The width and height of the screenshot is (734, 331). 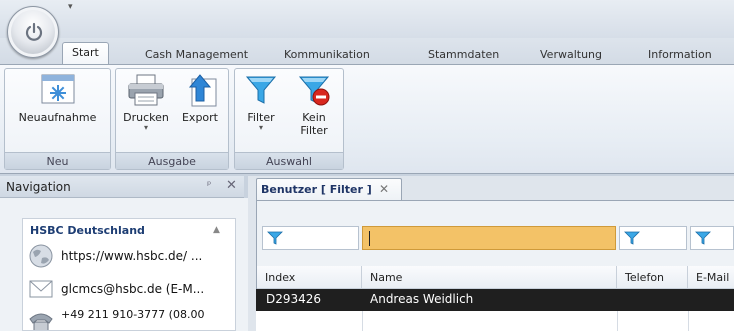 I want to click on group-label-neu: Neu, so click(x=57, y=160).